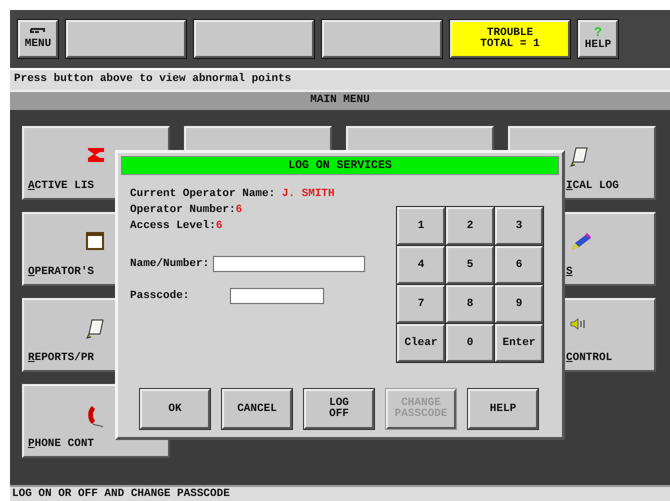 Image resolution: width=670 pixels, height=501 pixels. What do you see at coordinates (421, 265) in the screenshot?
I see `keypad-key: 4` at bounding box center [421, 265].